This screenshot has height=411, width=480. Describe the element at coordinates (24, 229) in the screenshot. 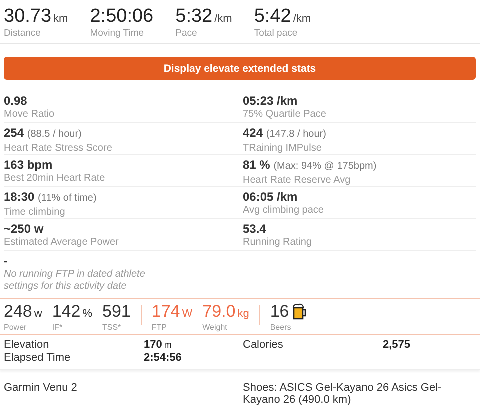

I see `stat-value: ~250 w` at that location.